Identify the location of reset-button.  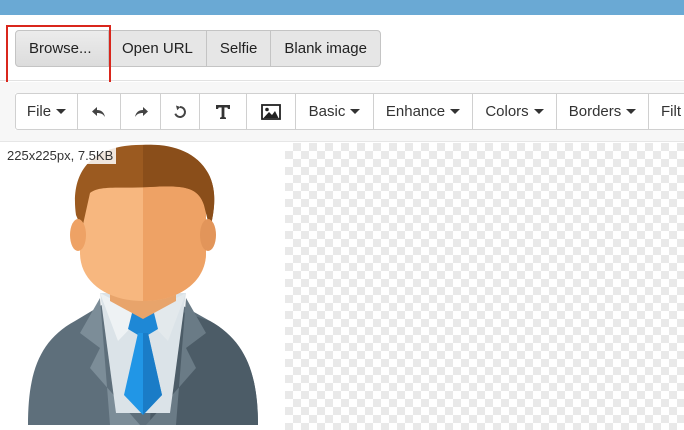
(180, 111).